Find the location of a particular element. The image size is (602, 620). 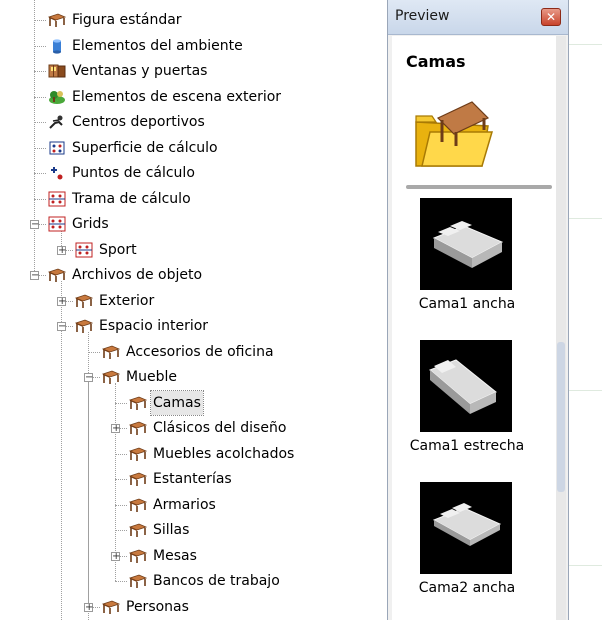

tree-item: Sillas is located at coordinates (193, 530).